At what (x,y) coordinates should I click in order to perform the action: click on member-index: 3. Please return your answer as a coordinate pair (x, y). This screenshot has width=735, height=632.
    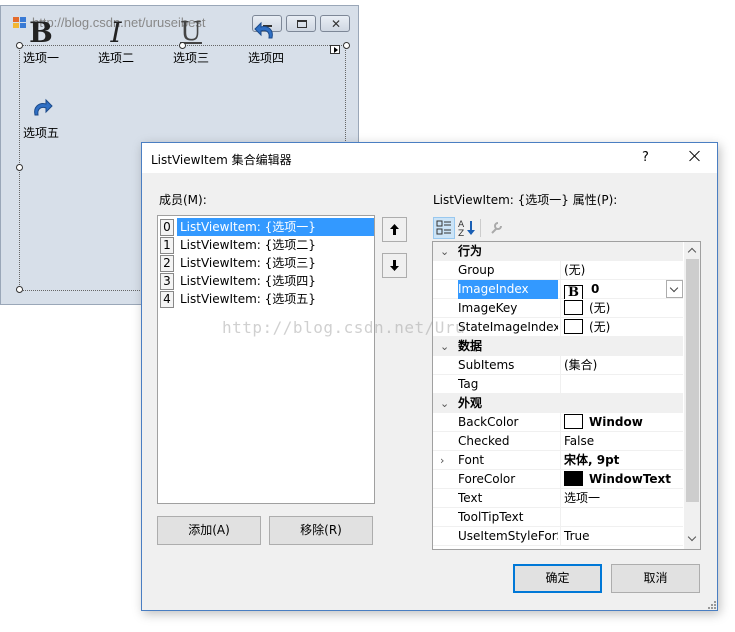
    Looking at the image, I should click on (167, 281).